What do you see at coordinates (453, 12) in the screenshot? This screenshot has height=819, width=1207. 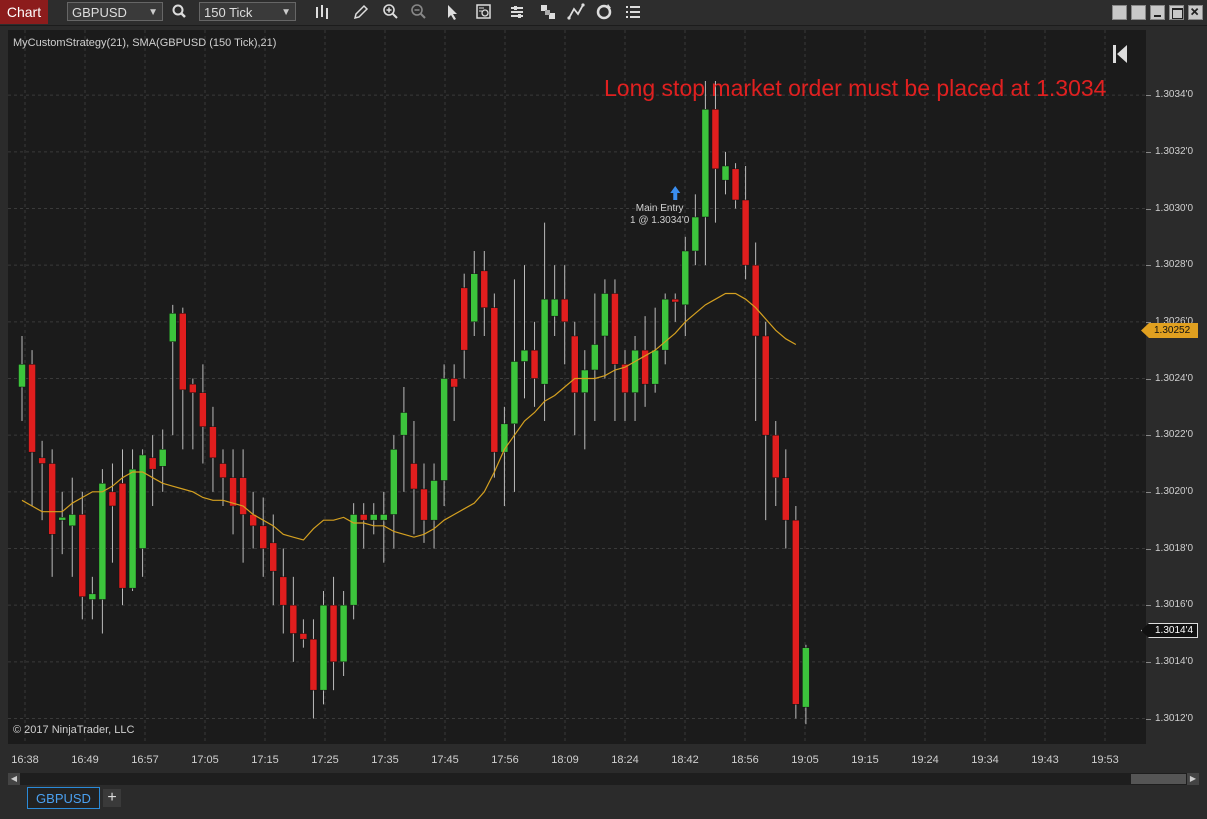 I see `pointer-icon` at bounding box center [453, 12].